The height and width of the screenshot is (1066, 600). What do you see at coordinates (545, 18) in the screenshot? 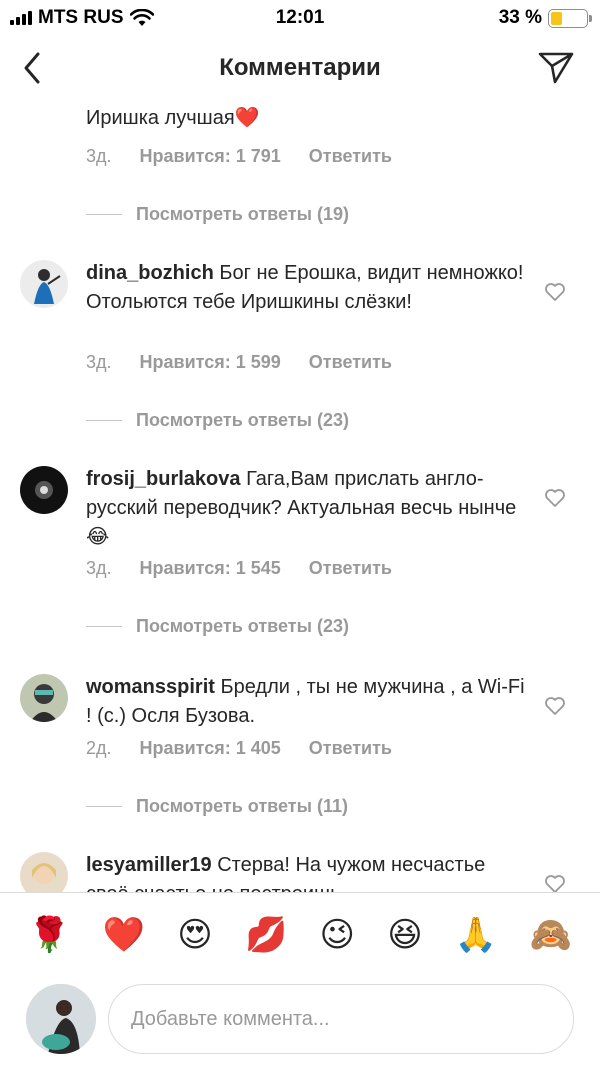
I see `battery-group: 33 %` at bounding box center [545, 18].